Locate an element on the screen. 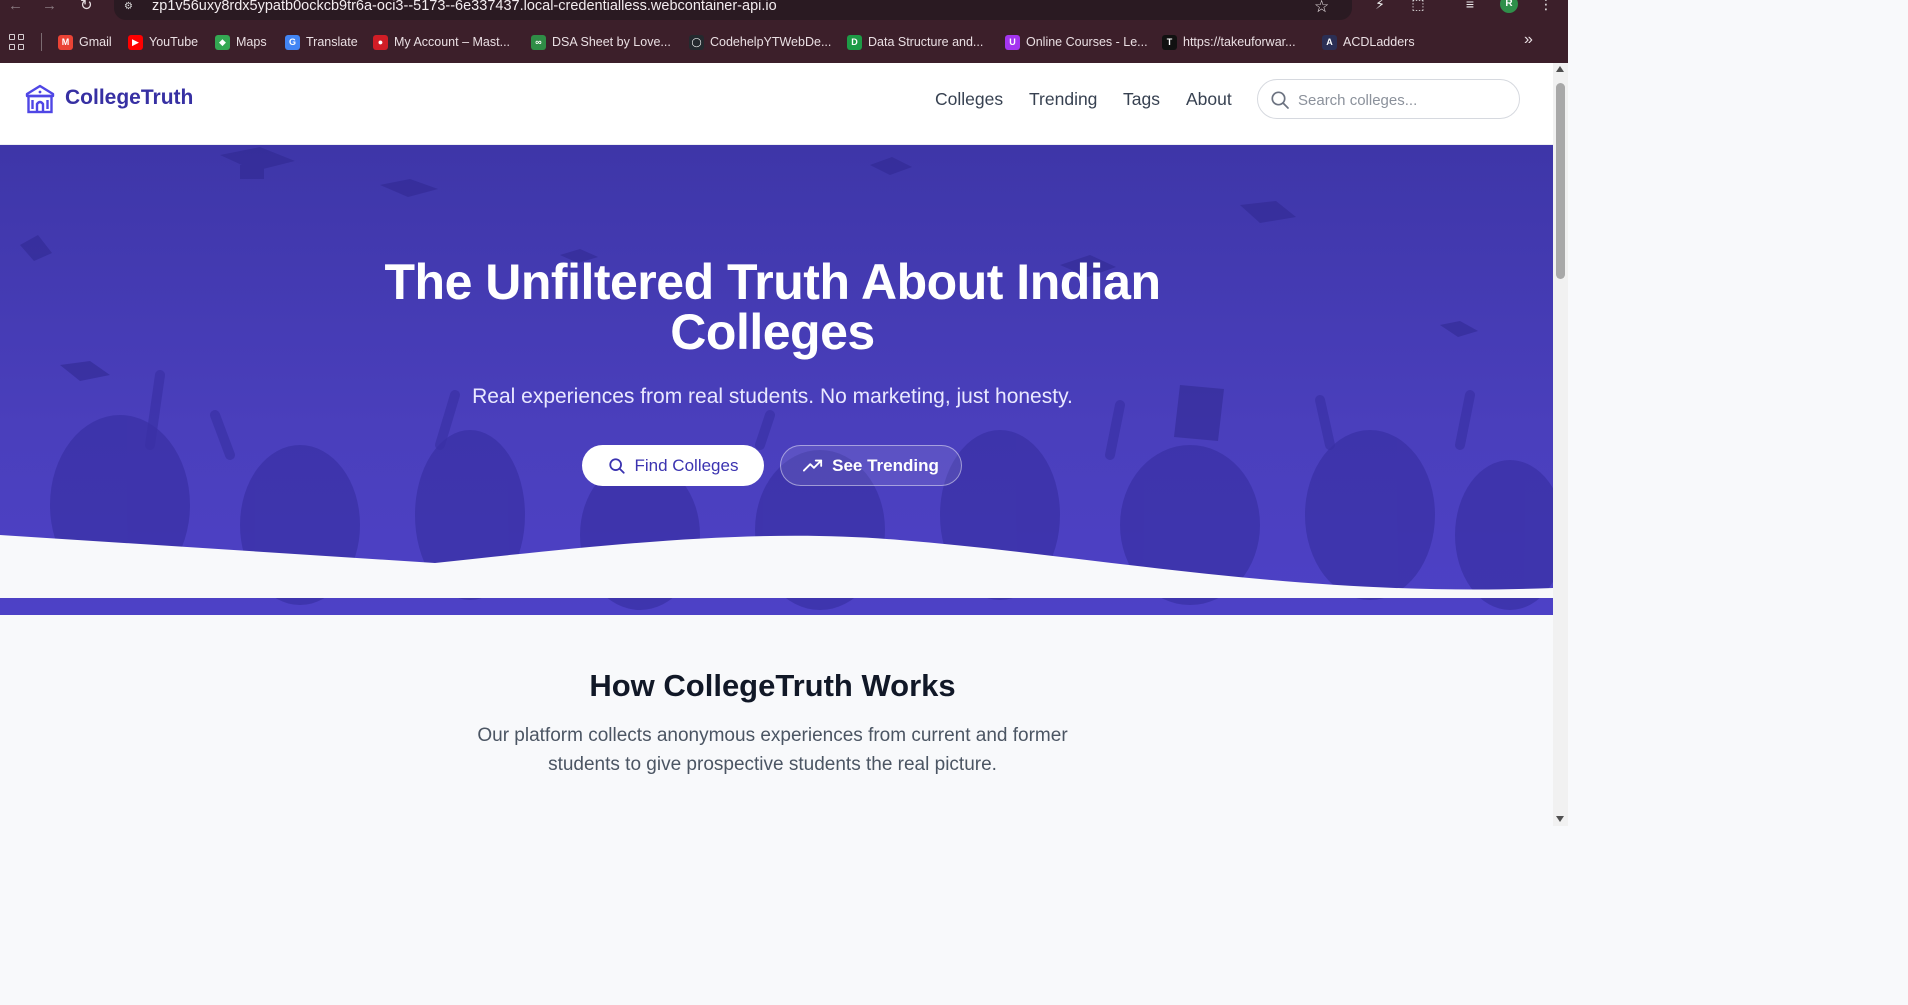 The height and width of the screenshot is (1005, 1908). scroll-up-arrow is located at coordinates (1560, 69).